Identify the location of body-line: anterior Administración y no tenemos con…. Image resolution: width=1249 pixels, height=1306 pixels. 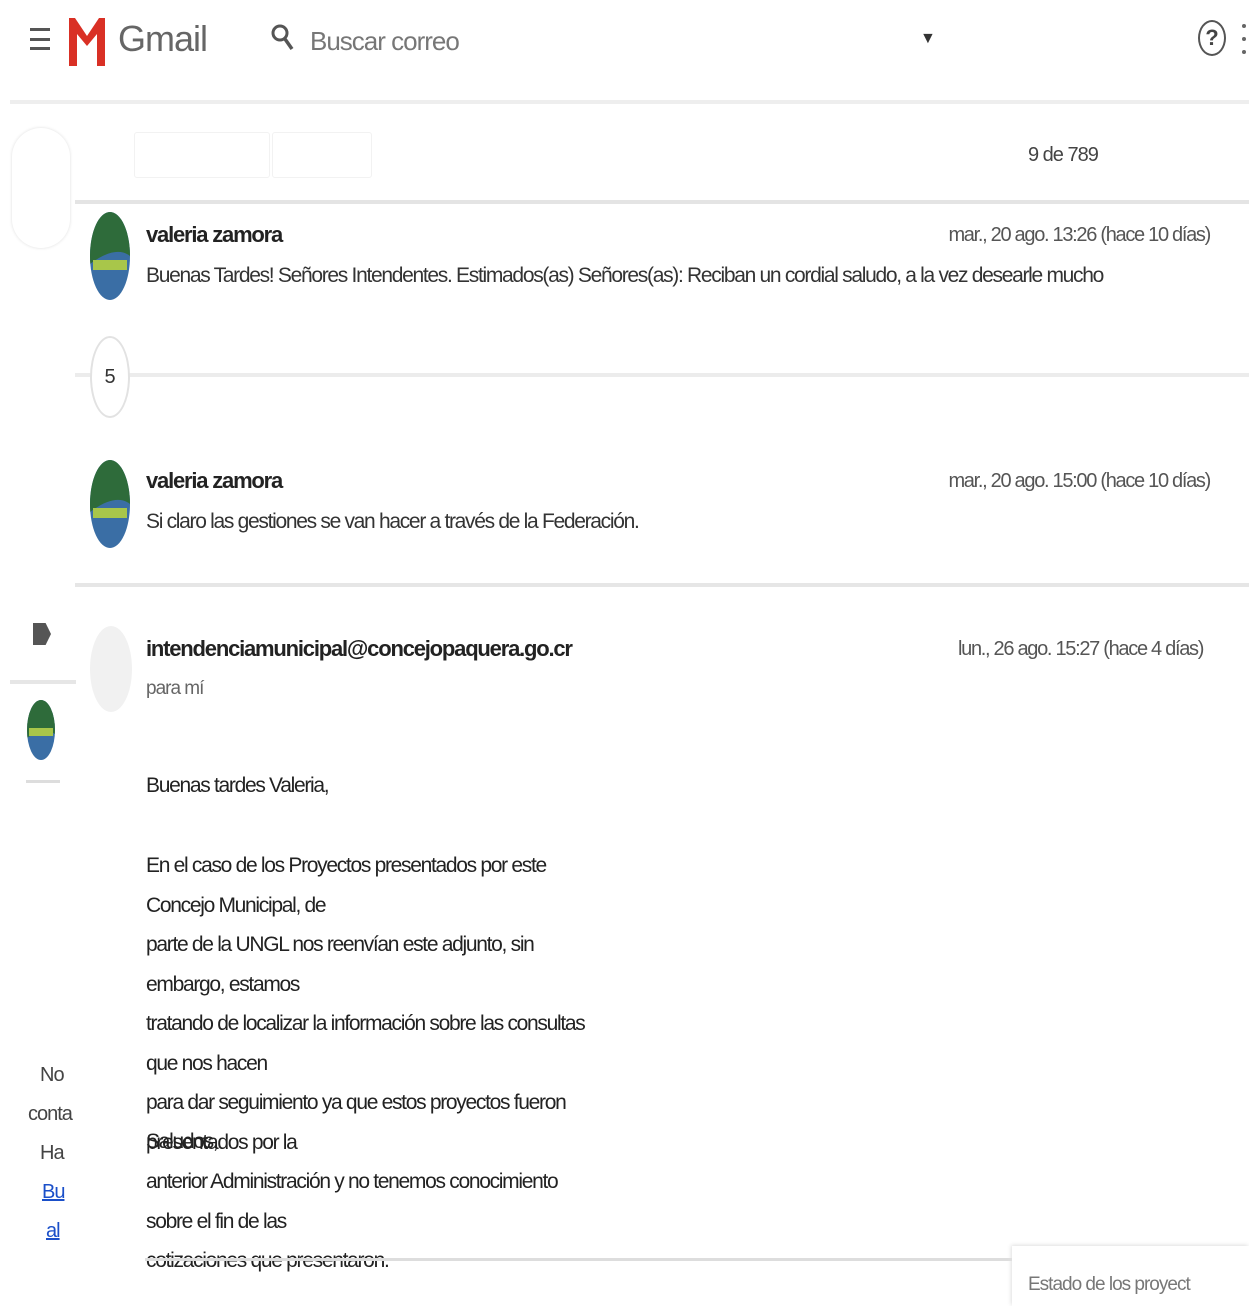
(352, 1201).